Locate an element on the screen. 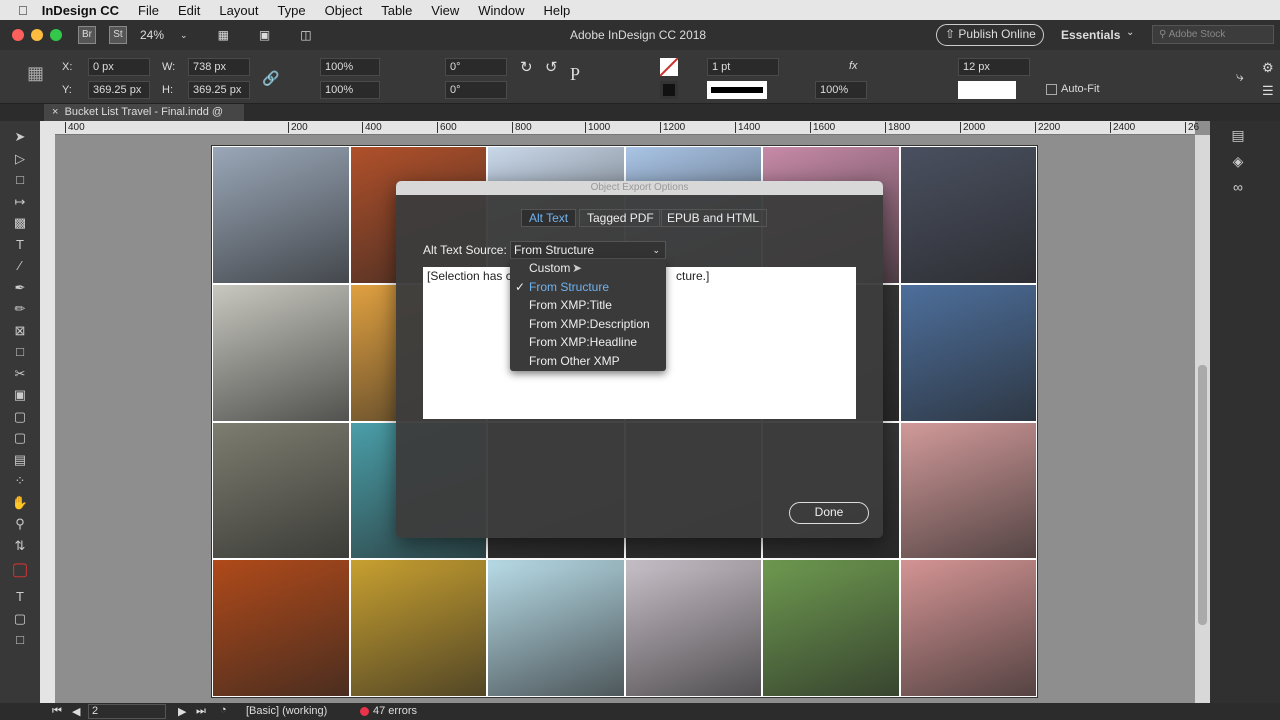 The image size is (1280, 720). vertical-scrollbar is located at coordinates (1202, 419).